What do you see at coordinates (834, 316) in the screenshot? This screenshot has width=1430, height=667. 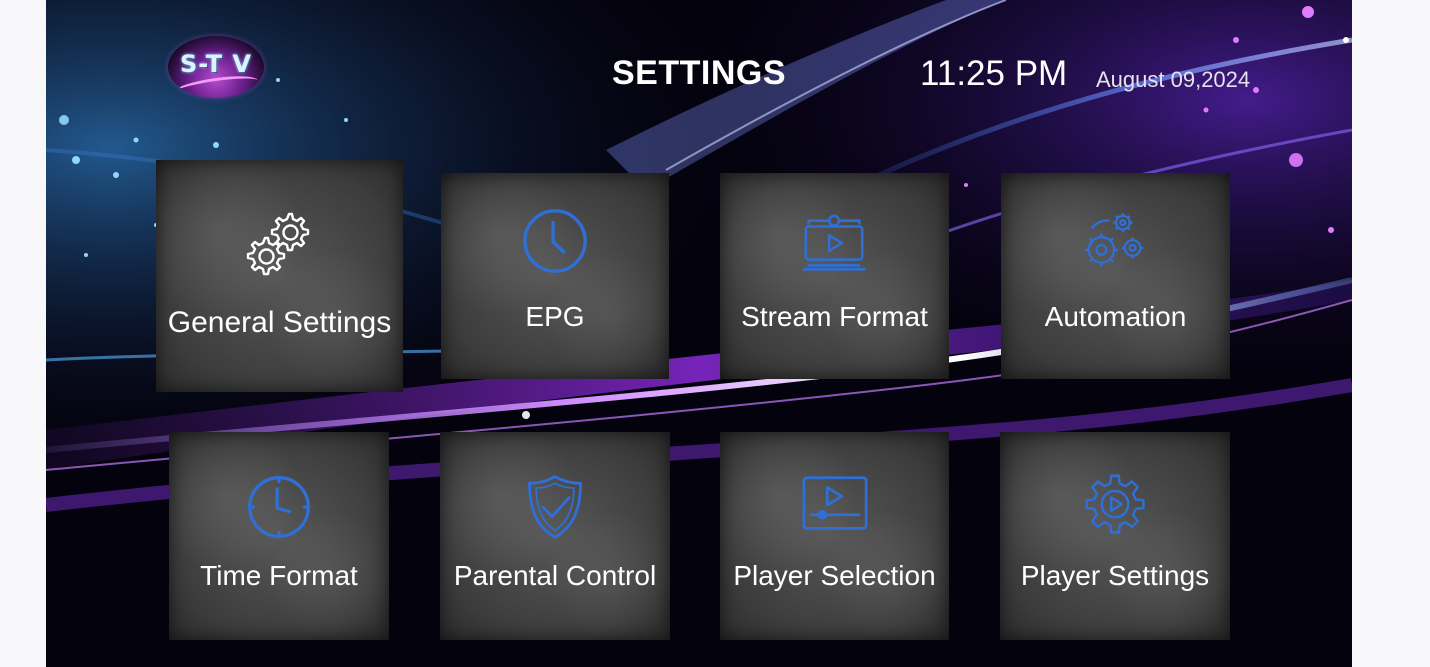 I see `tile-label: Stream Format` at bounding box center [834, 316].